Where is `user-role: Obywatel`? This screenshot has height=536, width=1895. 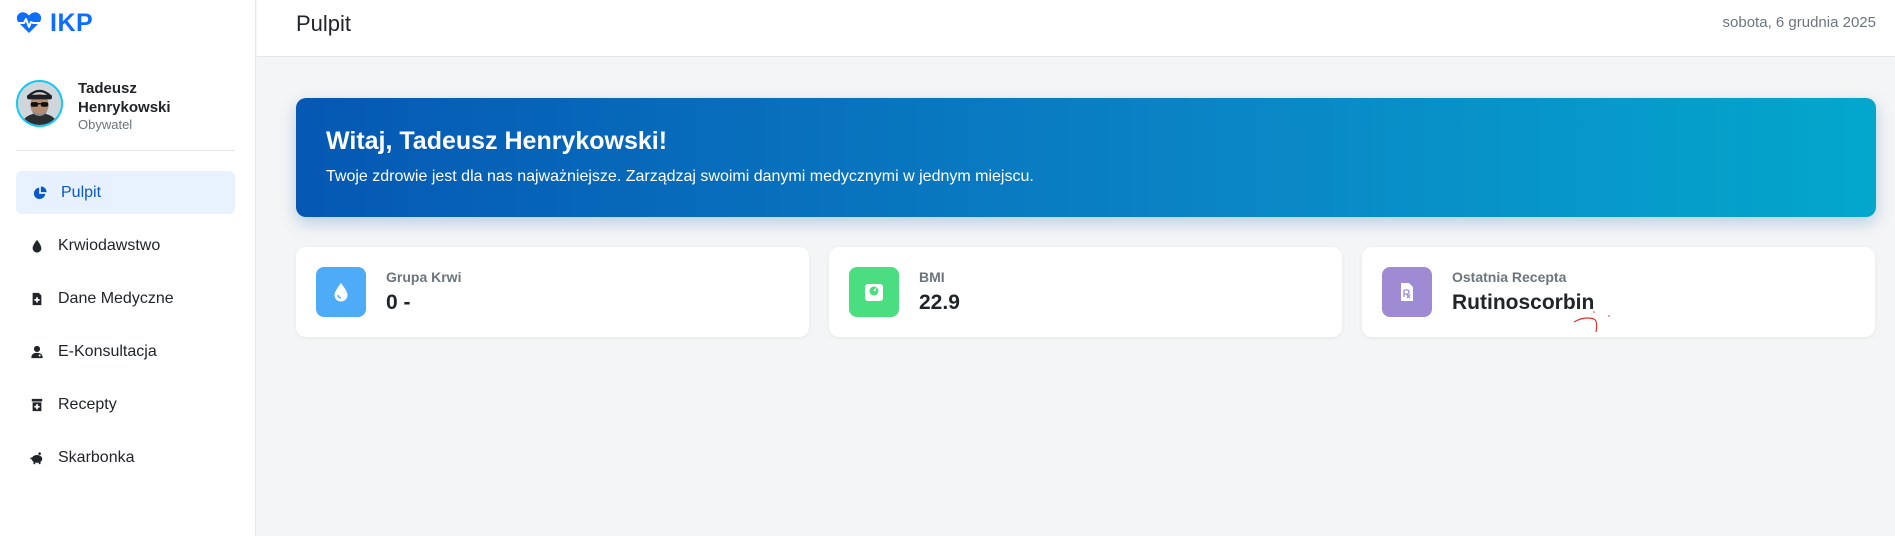
user-role: Obywatel is located at coordinates (105, 124).